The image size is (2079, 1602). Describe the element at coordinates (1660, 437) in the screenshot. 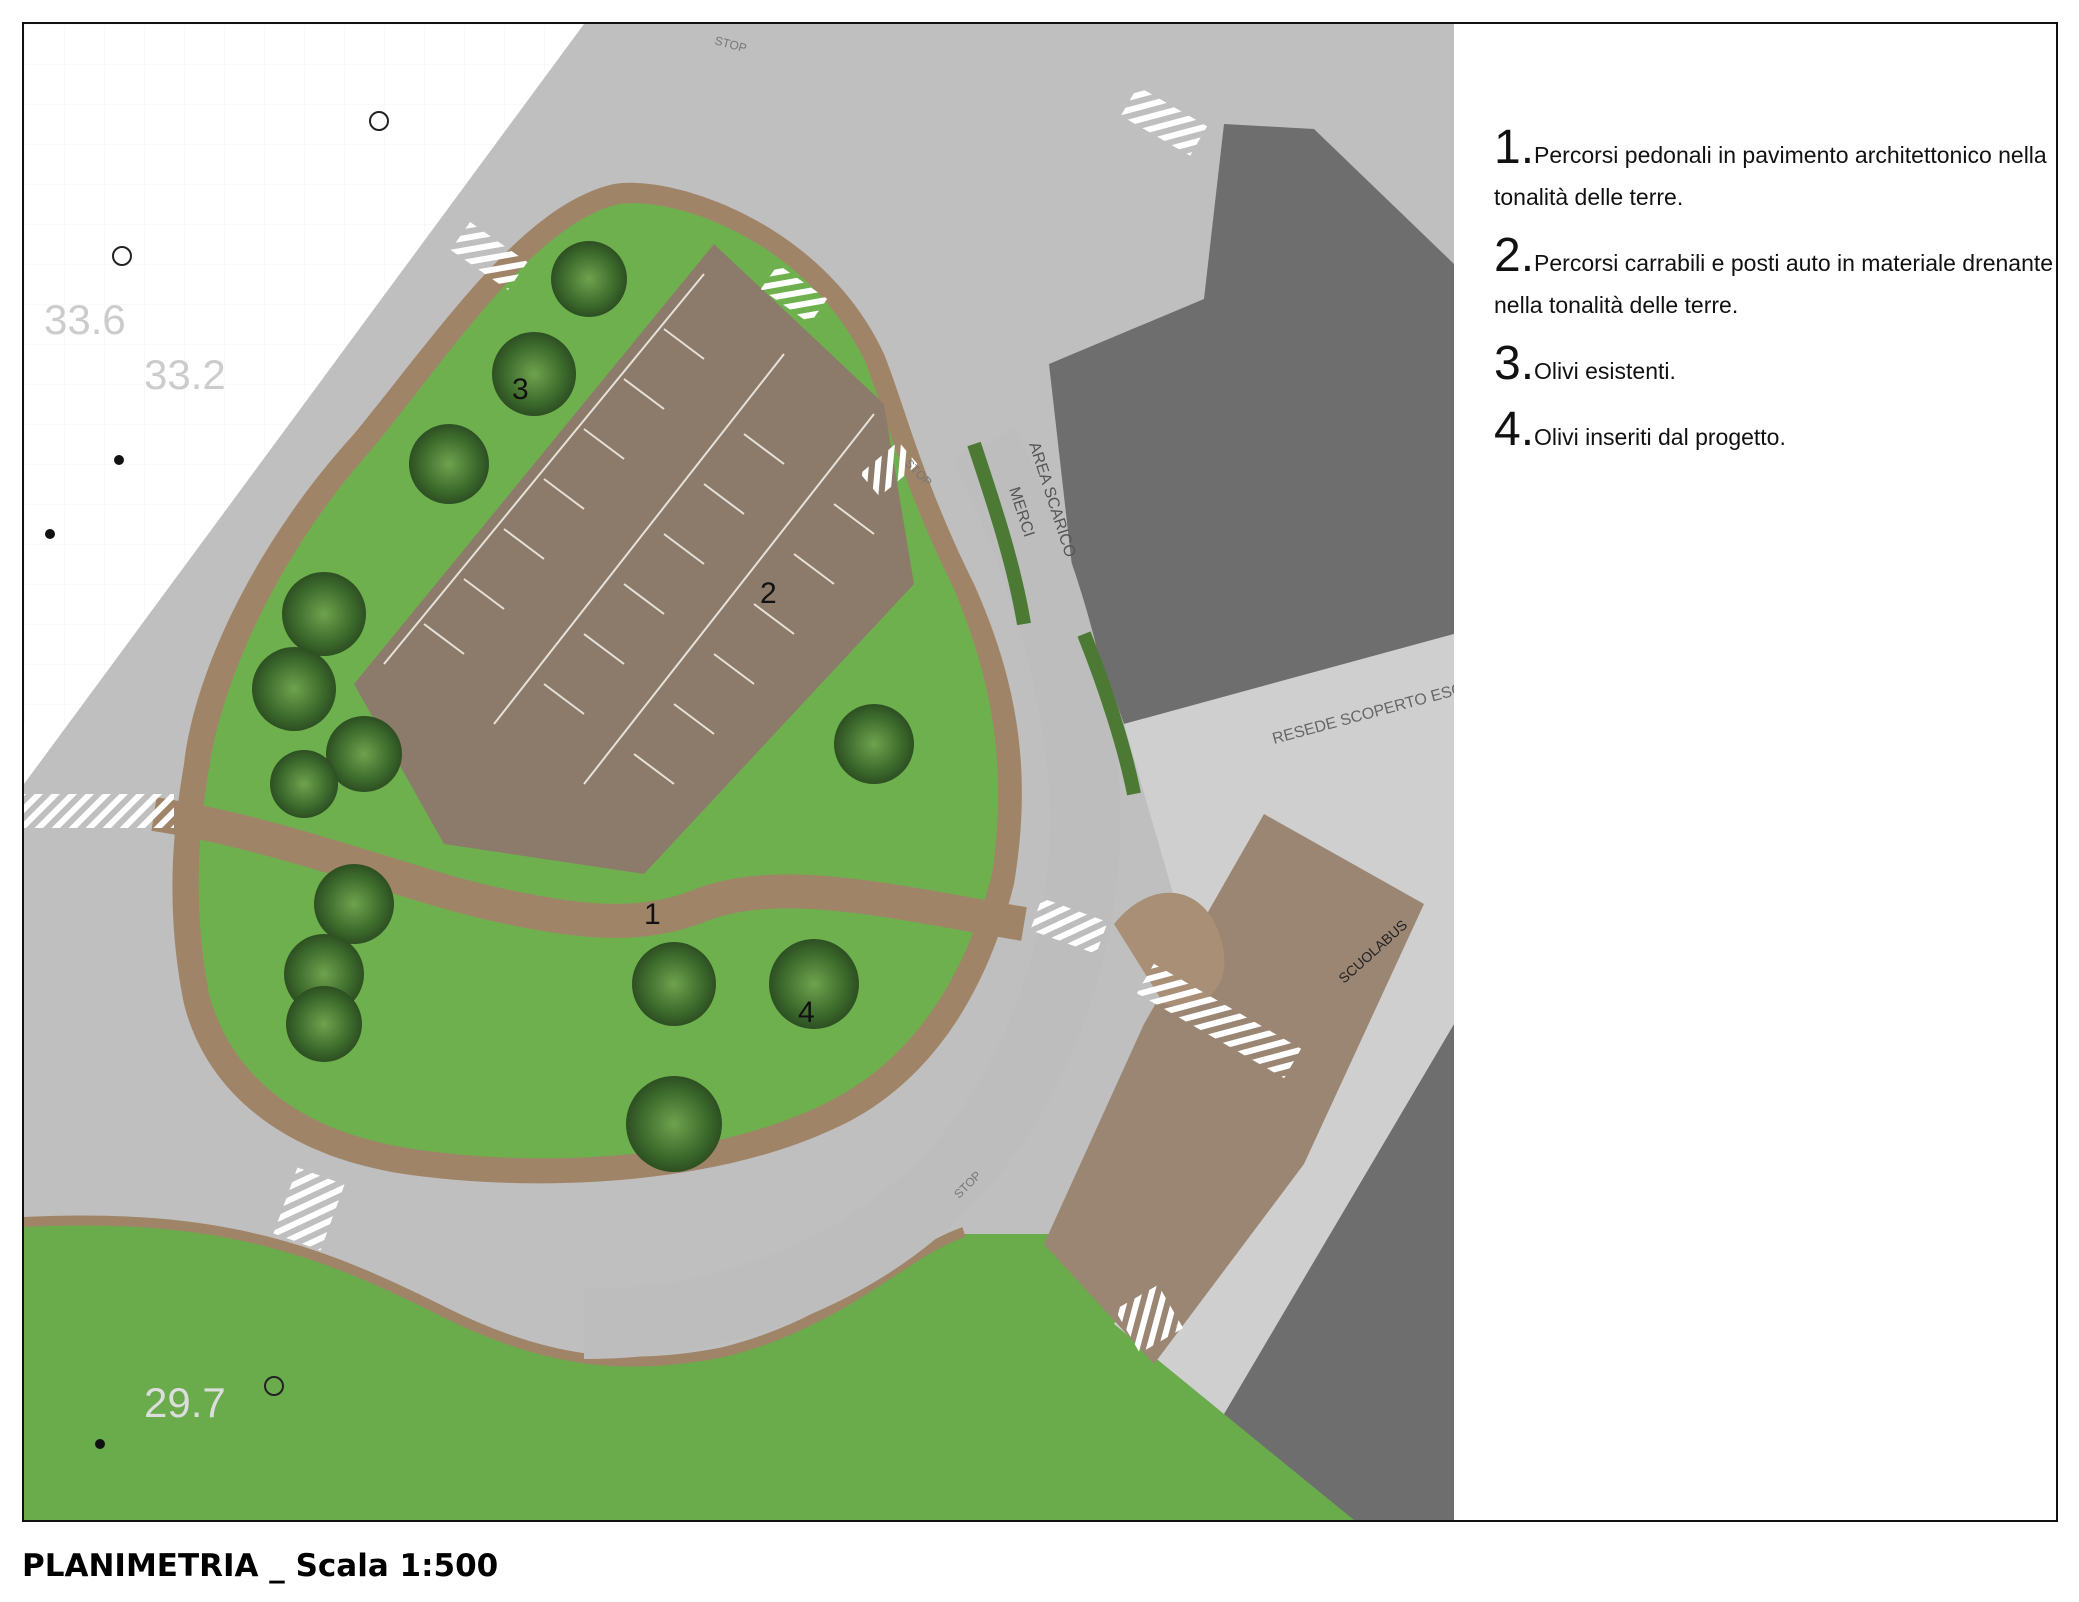

I see `legend-text: Olivi inseriti dal progetto.` at that location.